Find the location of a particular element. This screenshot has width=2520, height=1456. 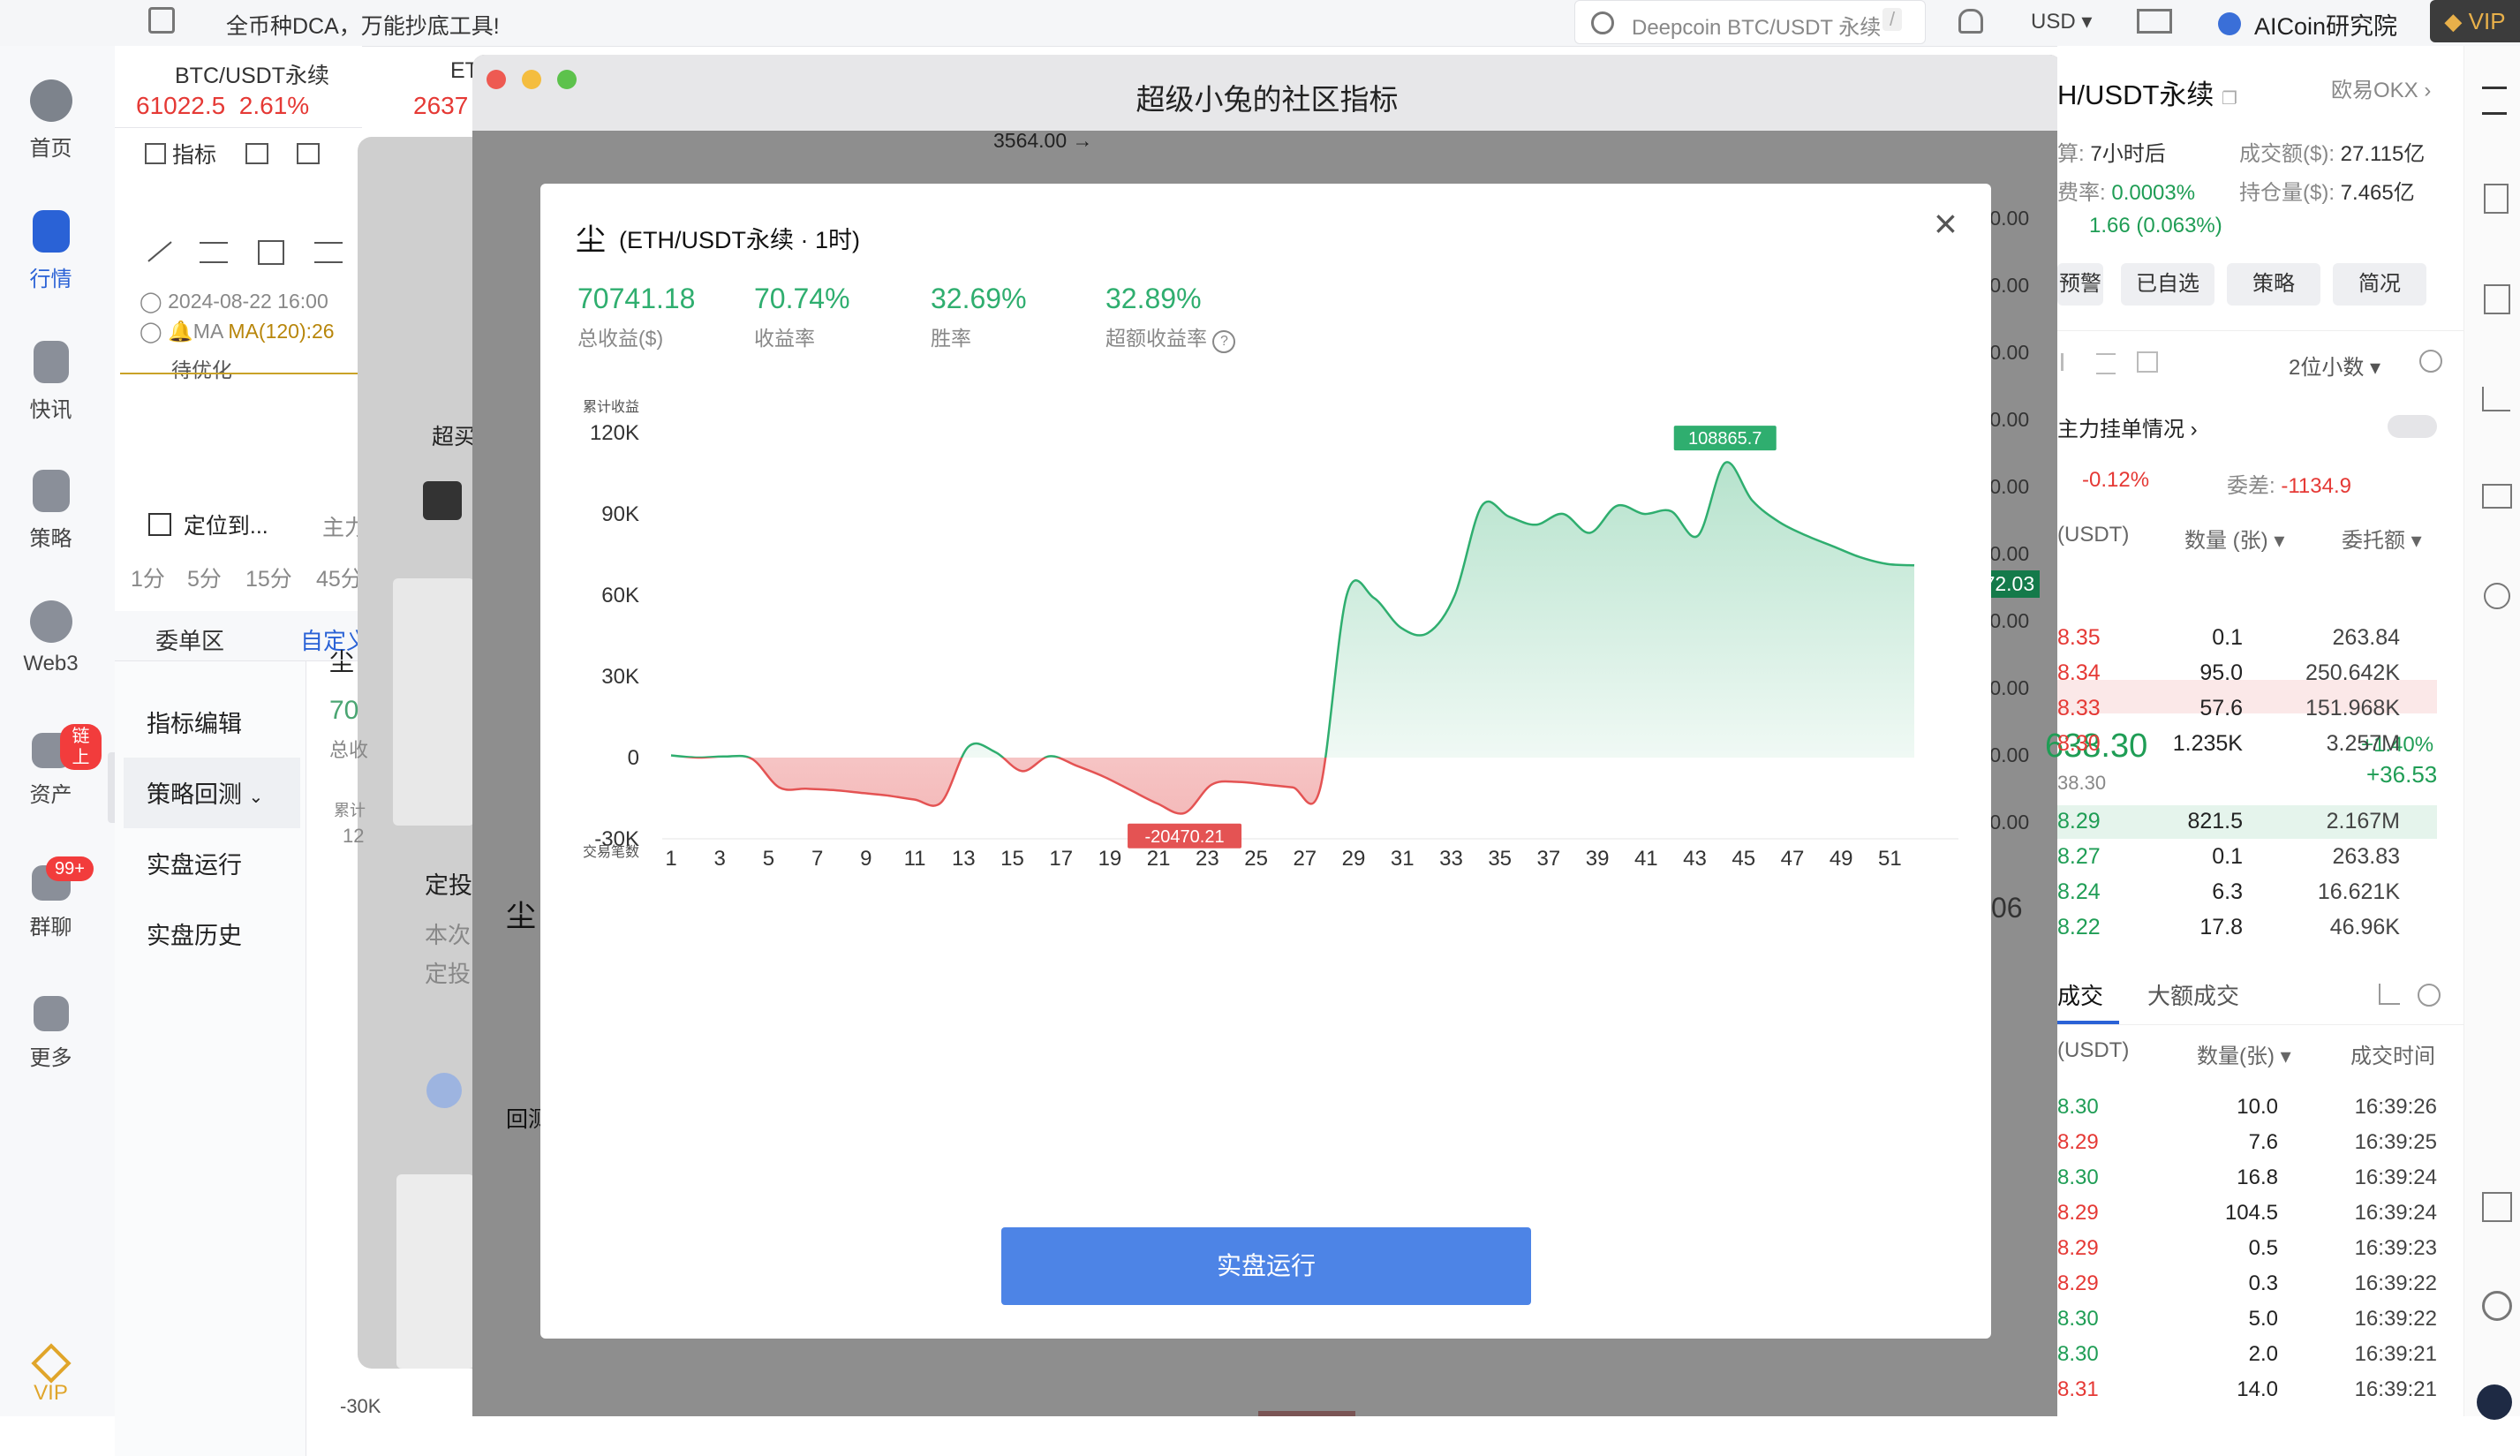

mail-icon is located at coordinates (2154, 21).